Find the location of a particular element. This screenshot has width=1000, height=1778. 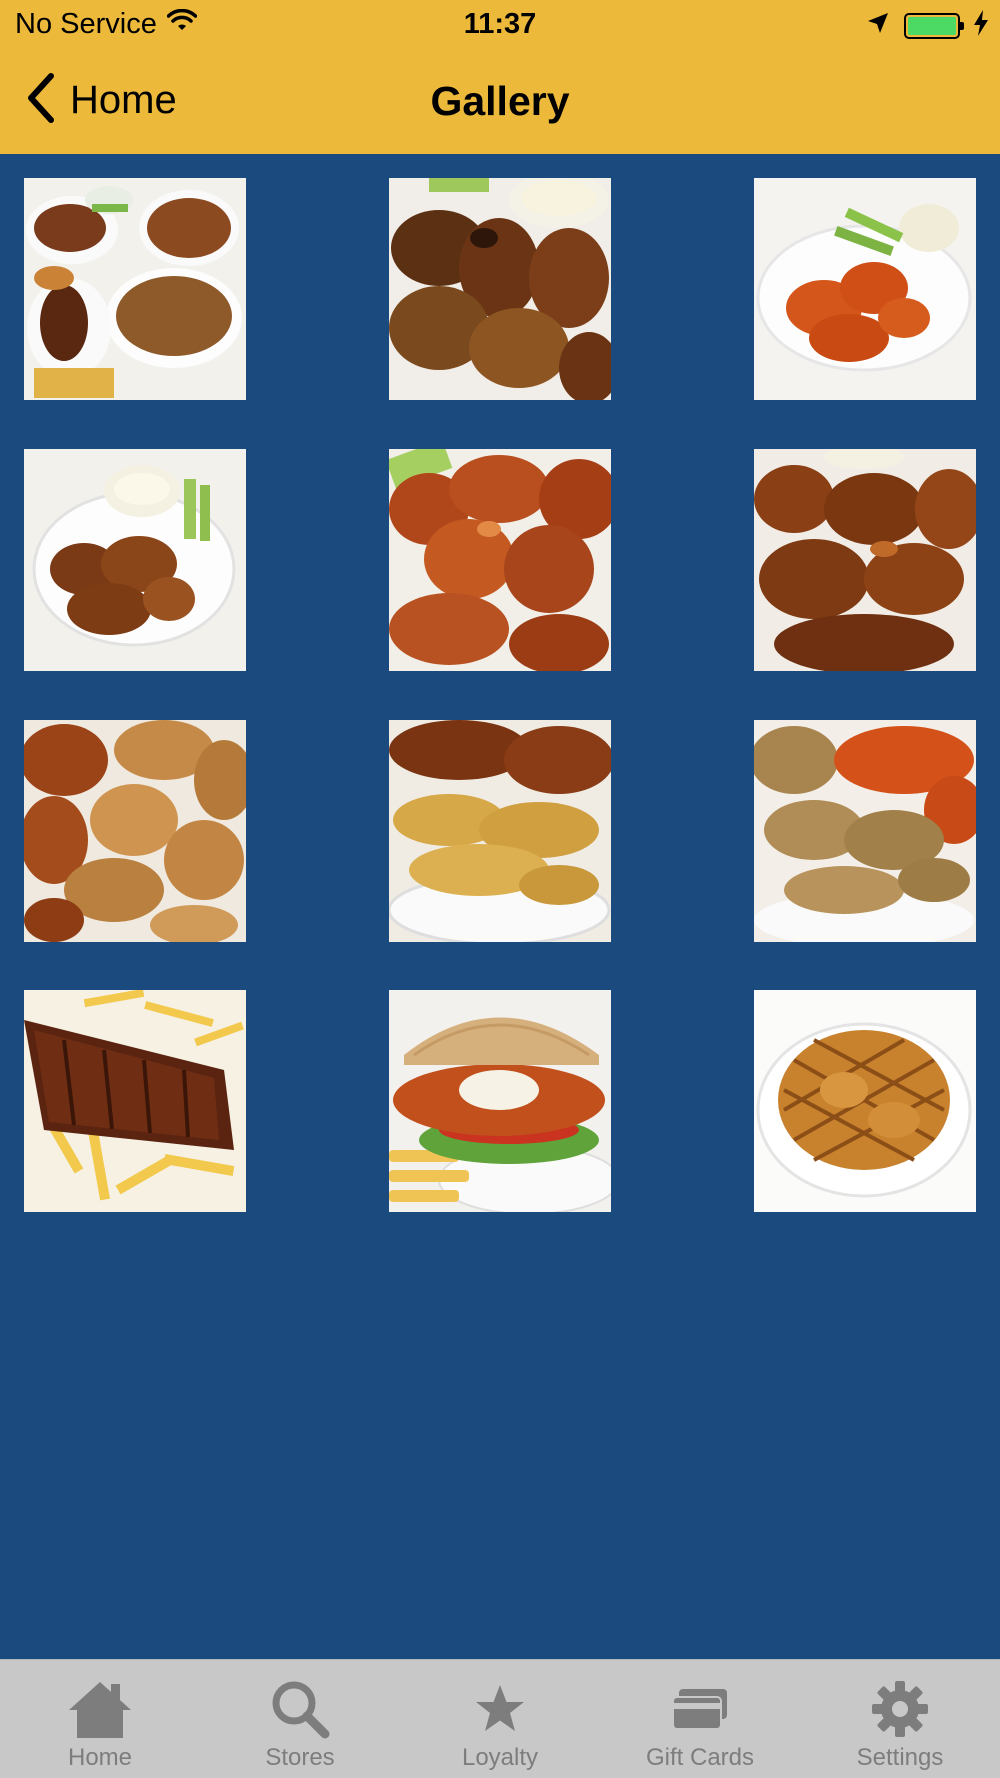

tab-settings-label: Settings is located at coordinates (900, 1757).